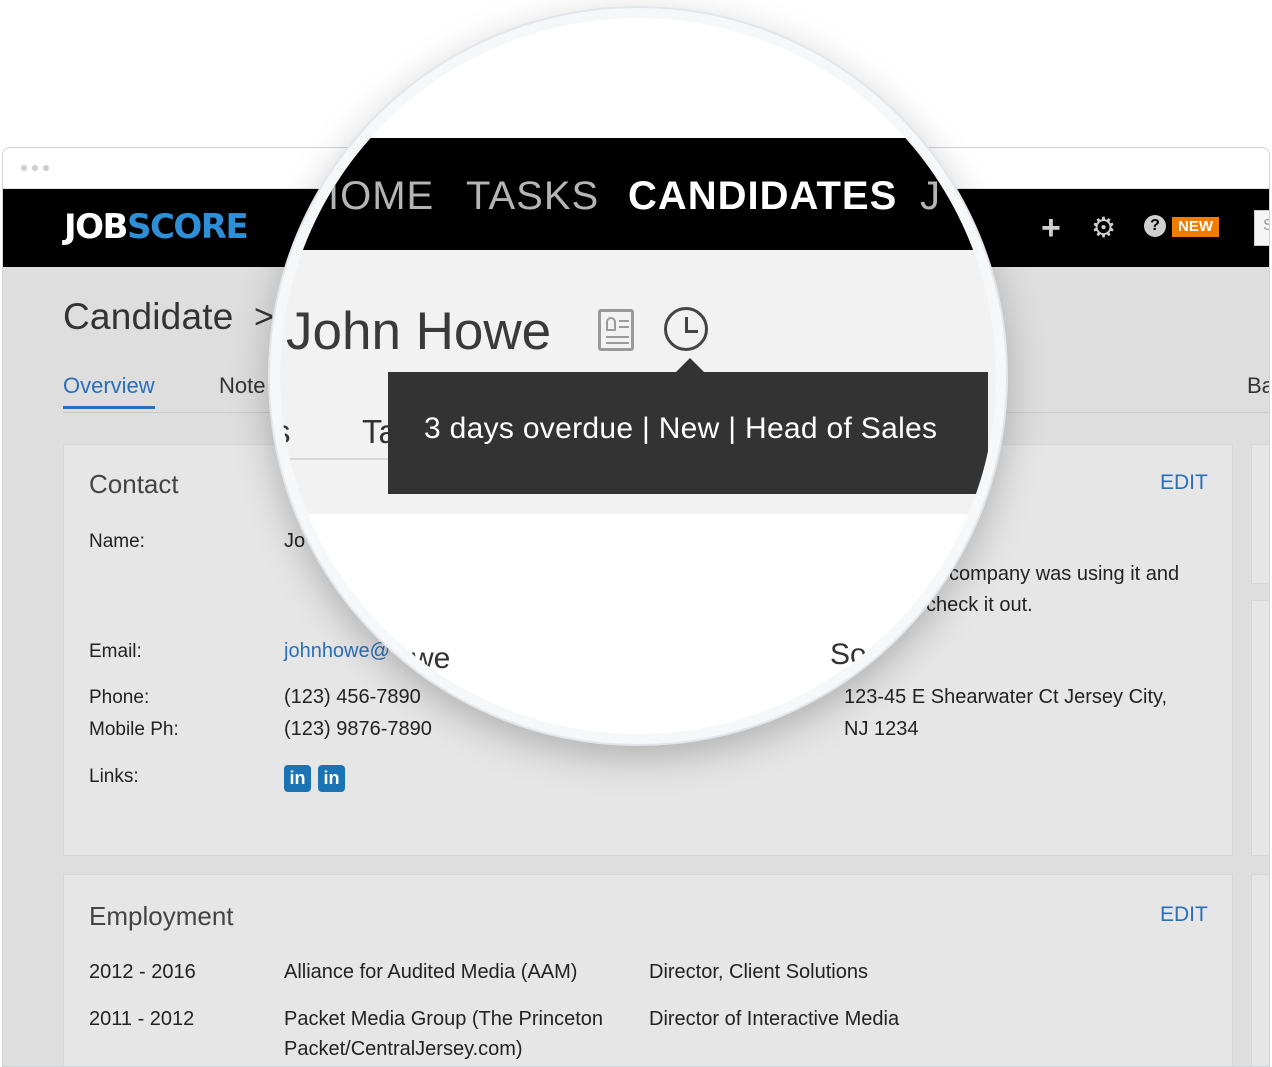 This screenshot has width=1272, height=1067. What do you see at coordinates (1051, 228) in the screenshot?
I see `plus-icon: +` at bounding box center [1051, 228].